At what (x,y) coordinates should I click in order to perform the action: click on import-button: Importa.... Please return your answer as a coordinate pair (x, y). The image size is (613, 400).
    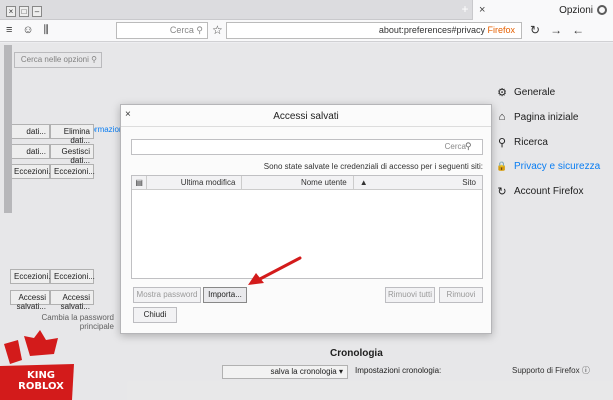
    Looking at the image, I should click on (225, 295).